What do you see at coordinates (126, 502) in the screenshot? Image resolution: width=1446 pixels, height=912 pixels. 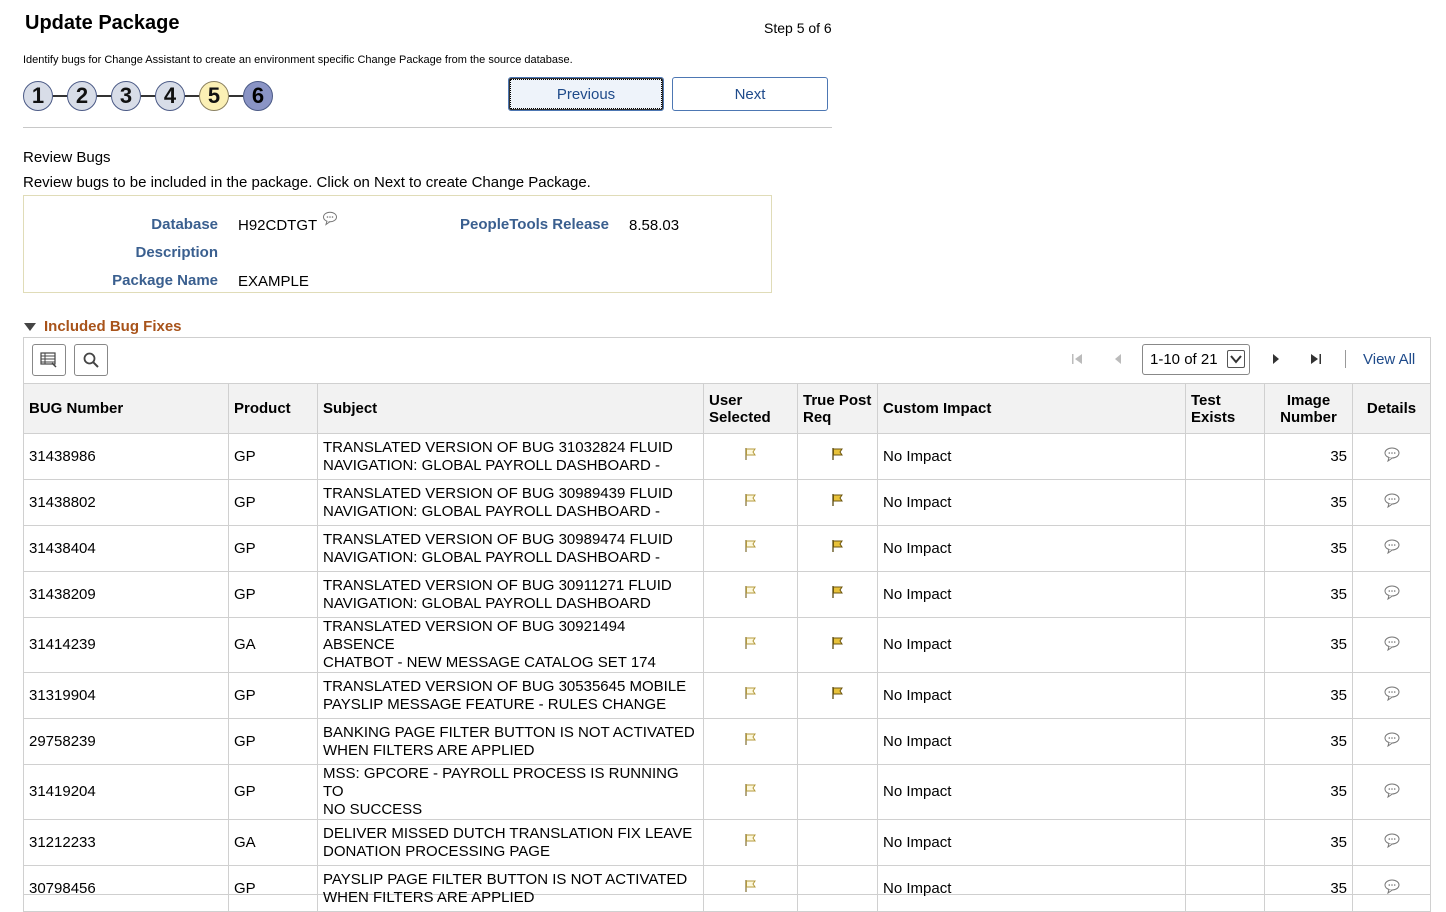 I see `bug-number-cell: 31438802` at bounding box center [126, 502].